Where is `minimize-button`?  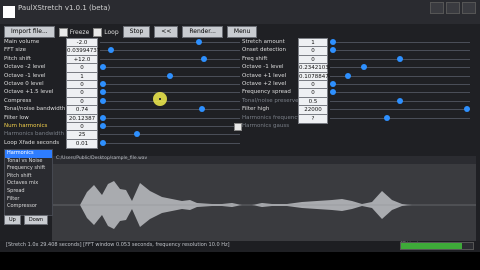
minimize-button is located at coordinates (437, 8).